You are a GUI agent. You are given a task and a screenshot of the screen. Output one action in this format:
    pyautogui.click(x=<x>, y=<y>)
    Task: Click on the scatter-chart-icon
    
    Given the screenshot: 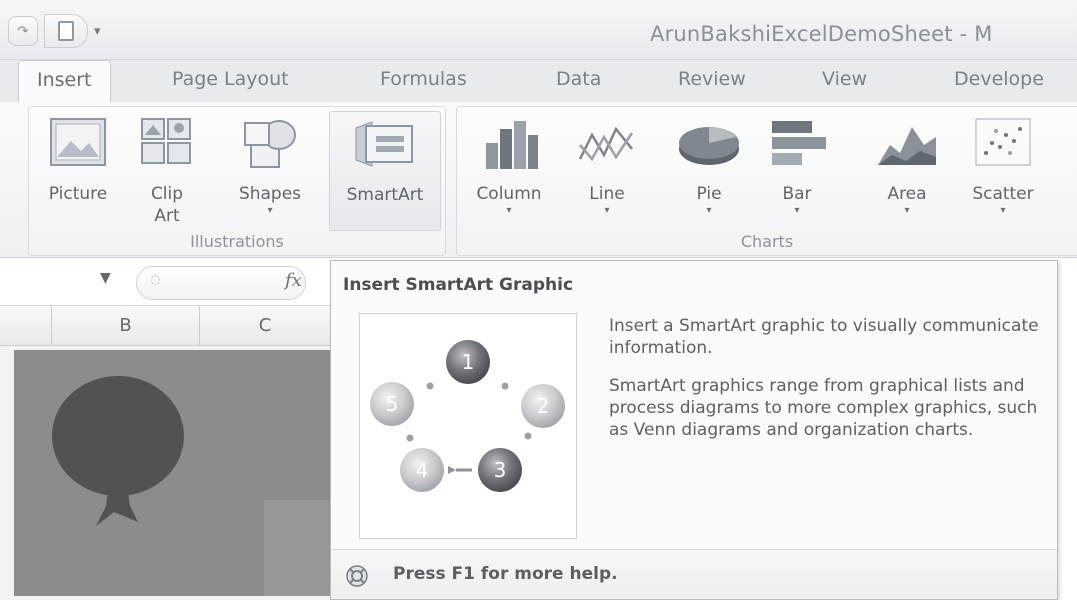 What is the action you would take?
    pyautogui.click(x=1003, y=142)
    